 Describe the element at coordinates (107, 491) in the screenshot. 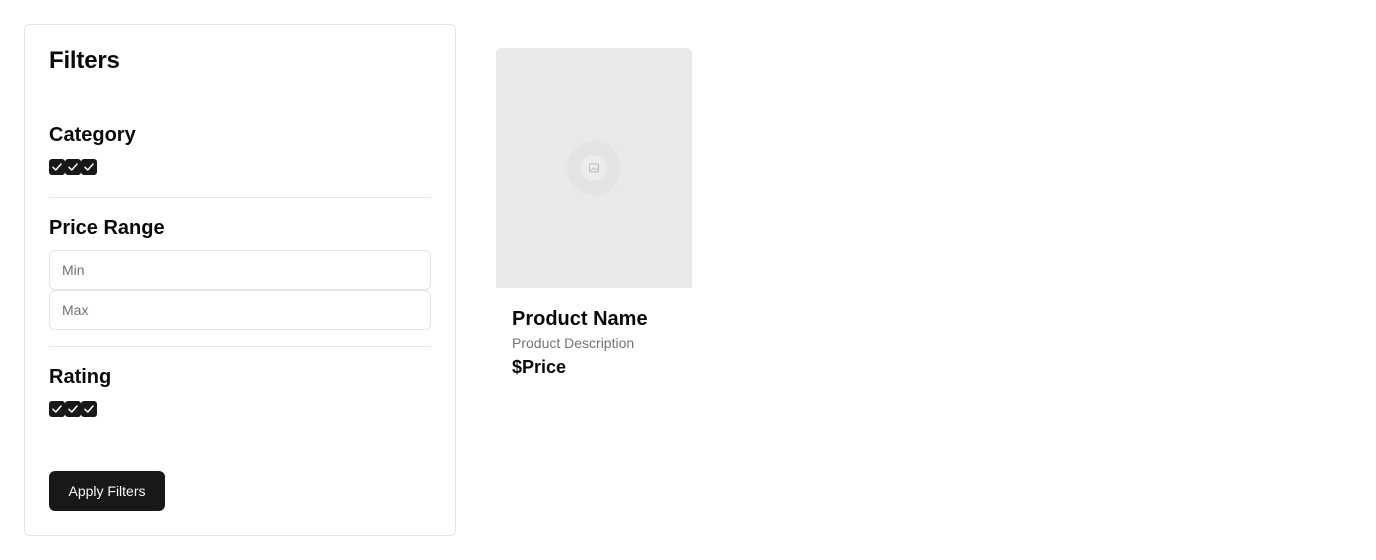

I see `apply-filters-button: Apply Filters` at that location.